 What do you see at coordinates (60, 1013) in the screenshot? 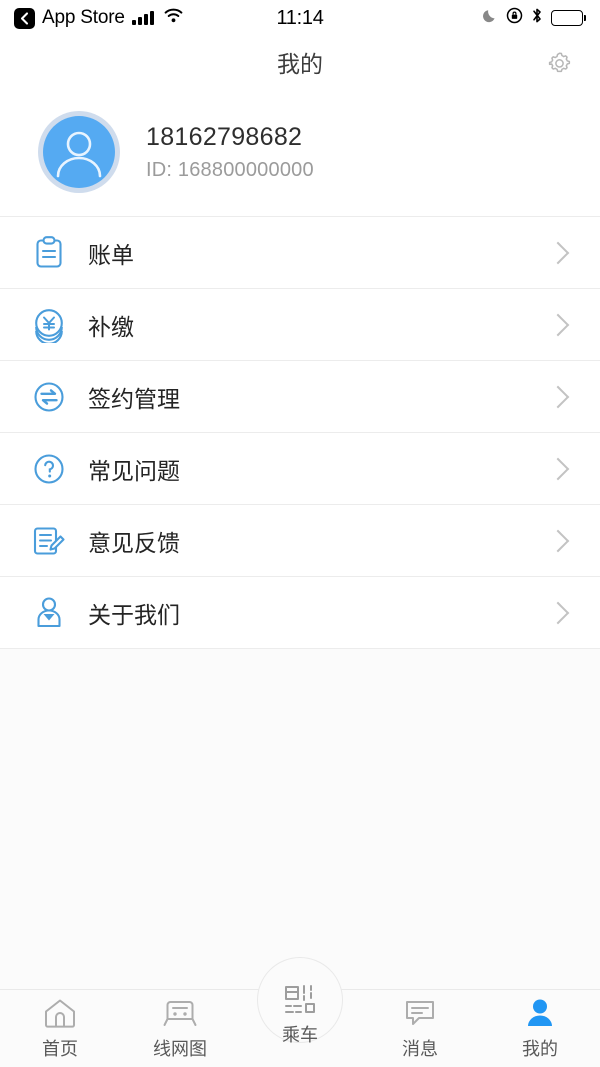
I see `home-icon` at bounding box center [60, 1013].